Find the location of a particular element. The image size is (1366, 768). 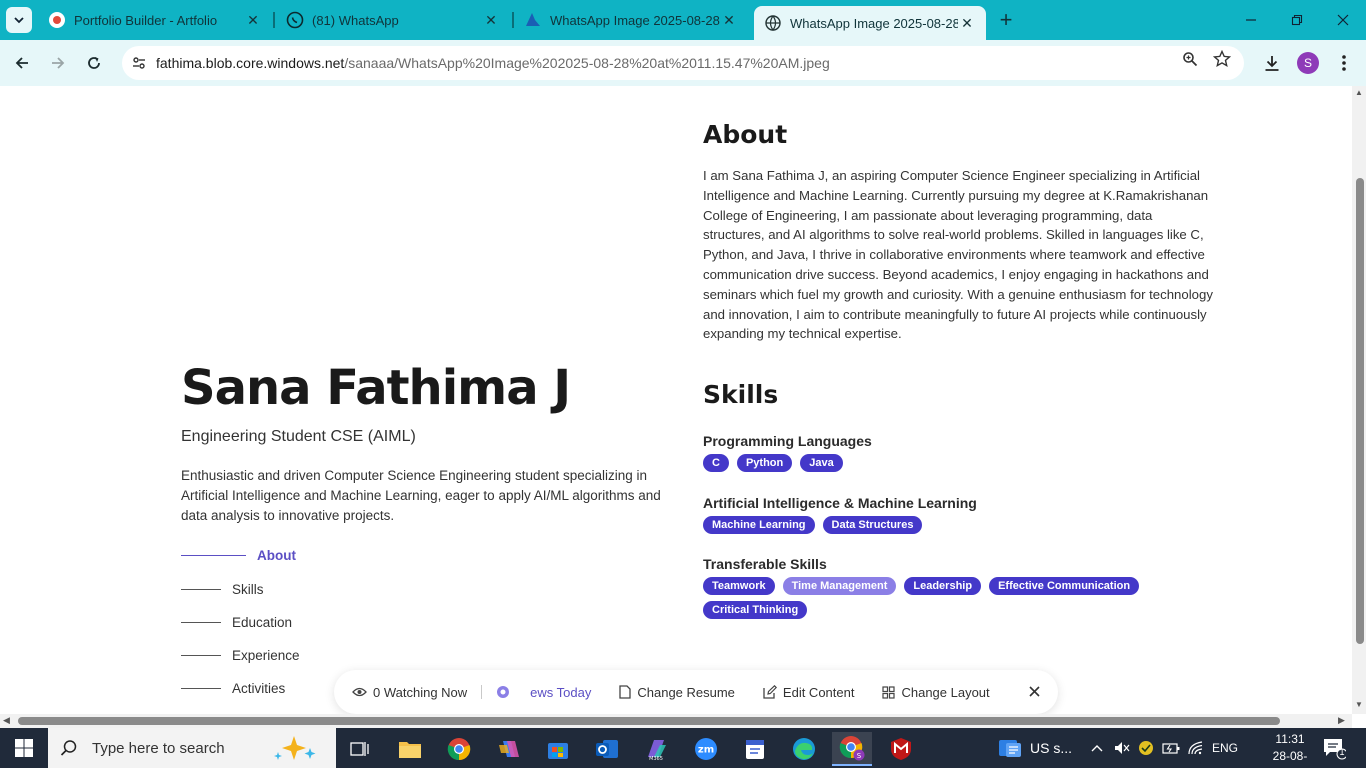

restore-button is located at coordinates (1297, 20).